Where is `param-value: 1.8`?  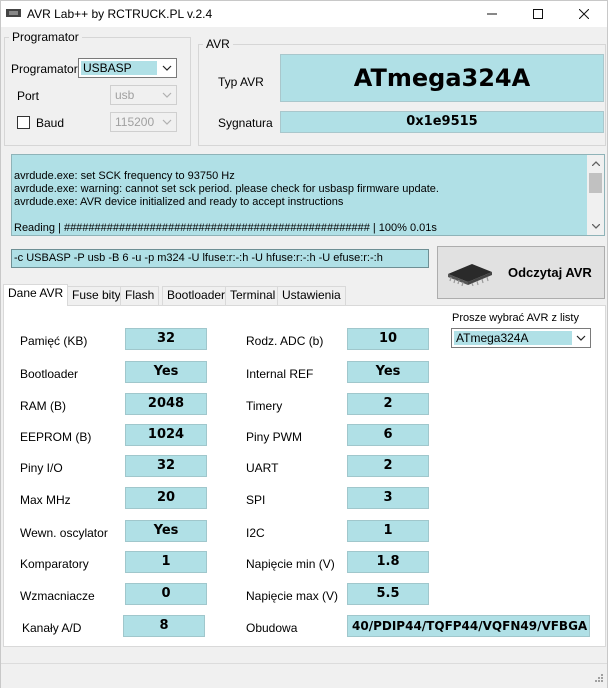
param-value: 1.8 is located at coordinates (388, 562).